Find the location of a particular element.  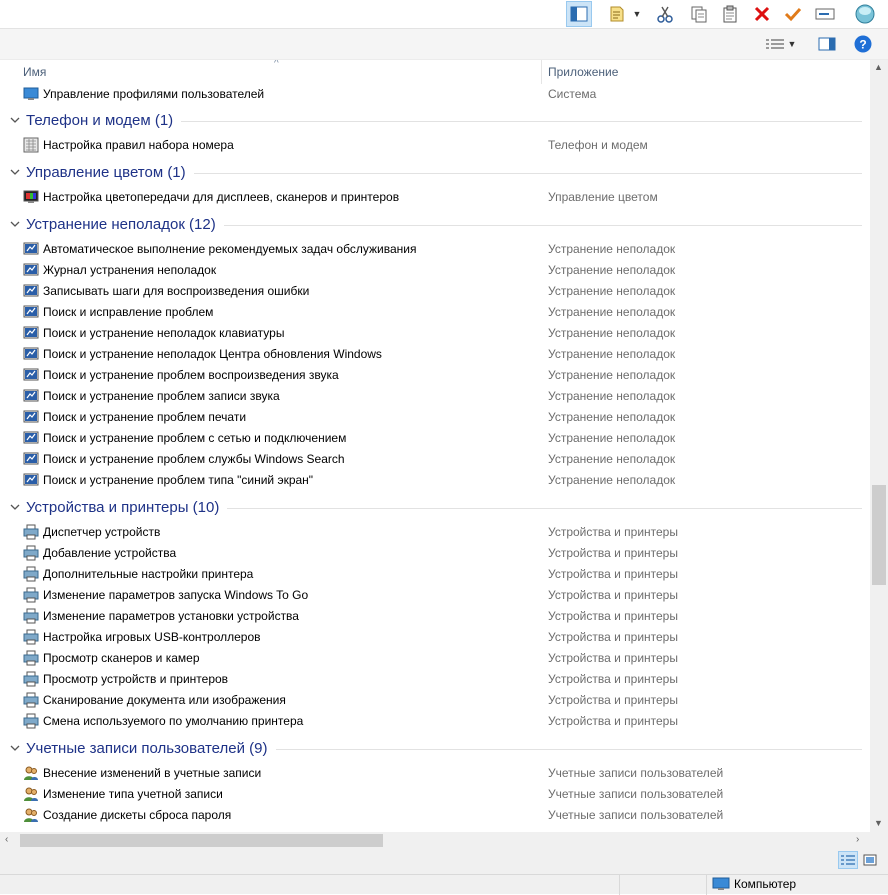

item-name: Настройка игровых USB-контроллеров is located at coordinates (152, 637).